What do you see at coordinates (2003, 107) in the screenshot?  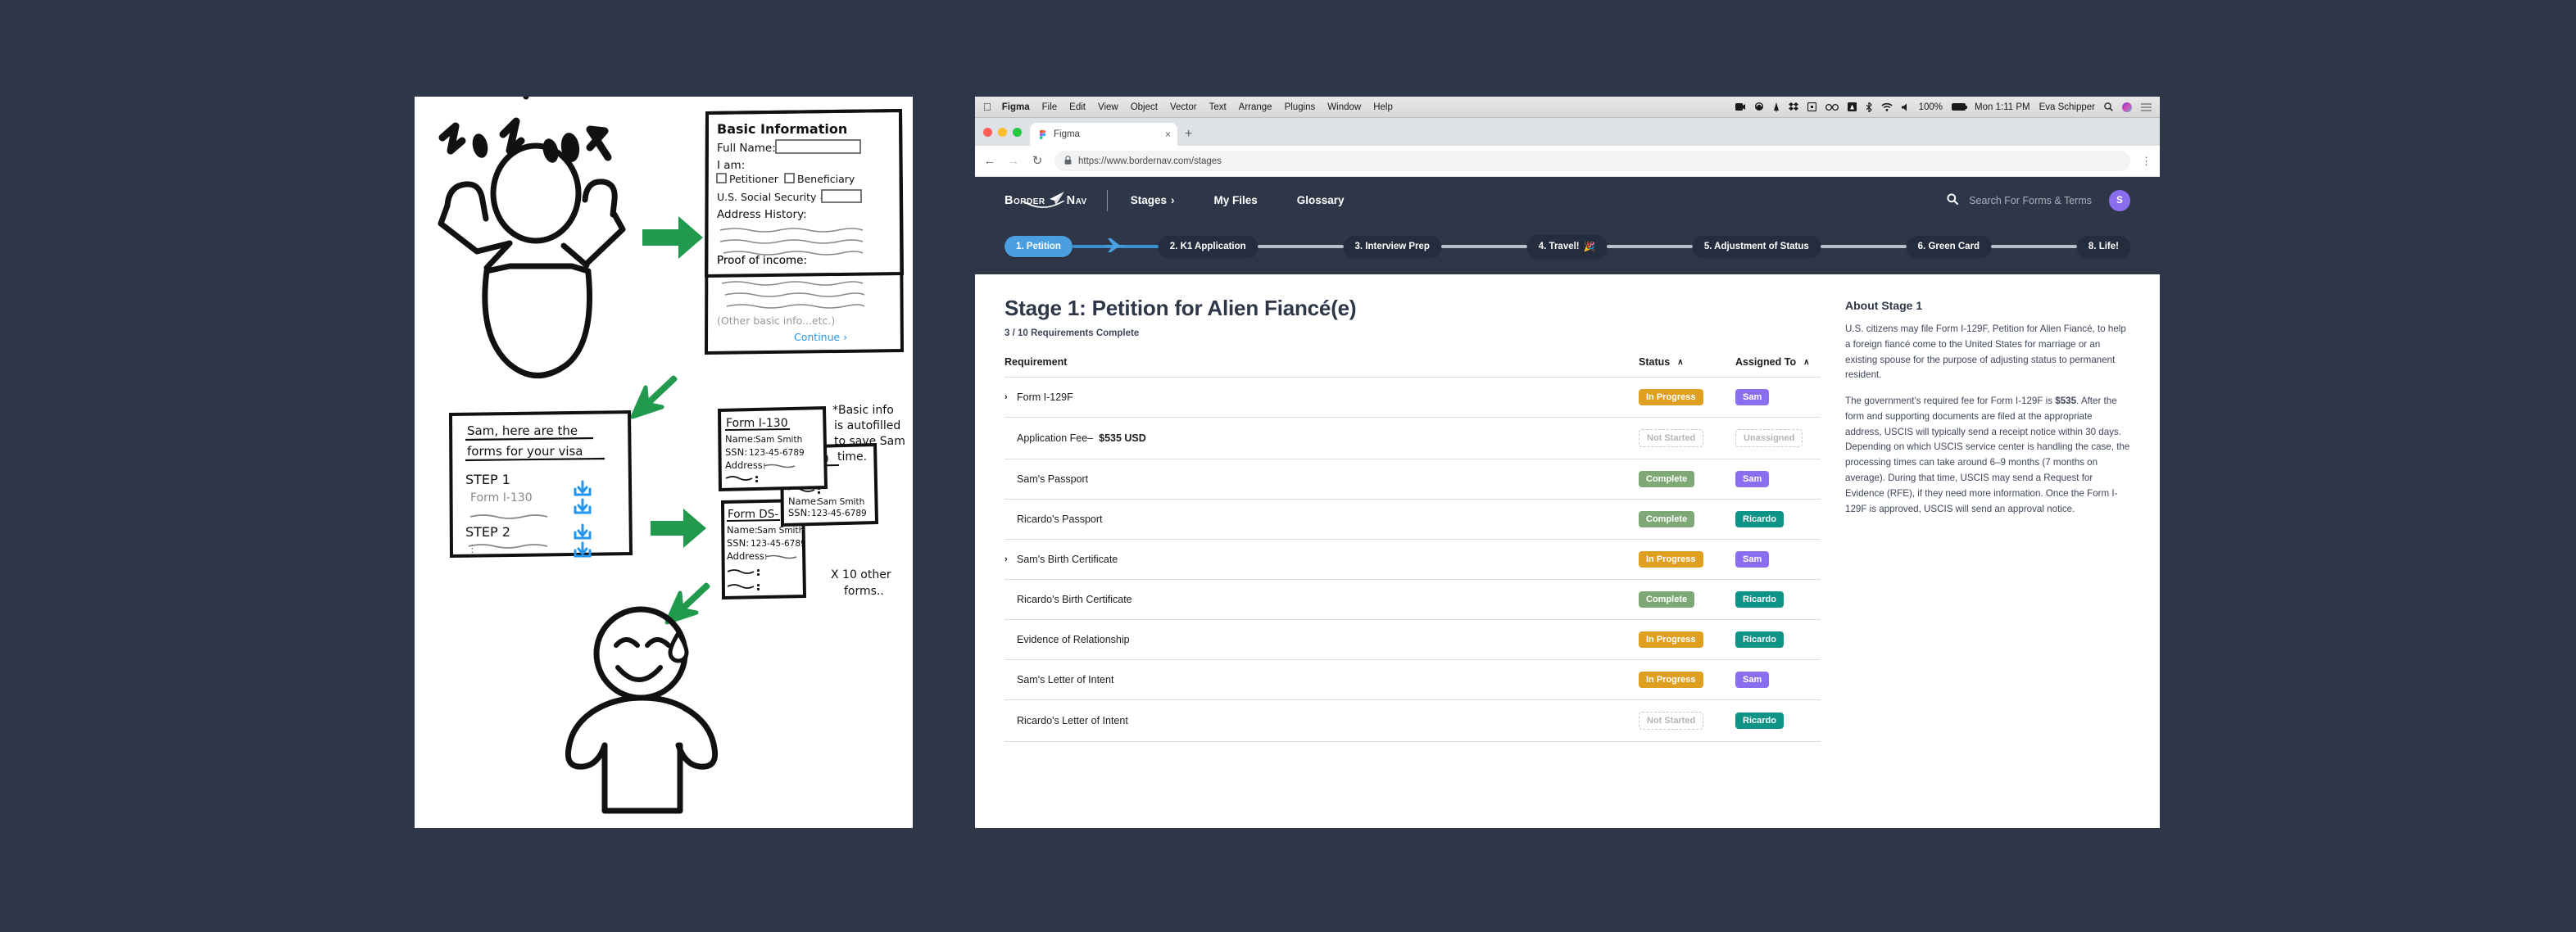 I see `clock: Mon 1:11 PM` at bounding box center [2003, 107].